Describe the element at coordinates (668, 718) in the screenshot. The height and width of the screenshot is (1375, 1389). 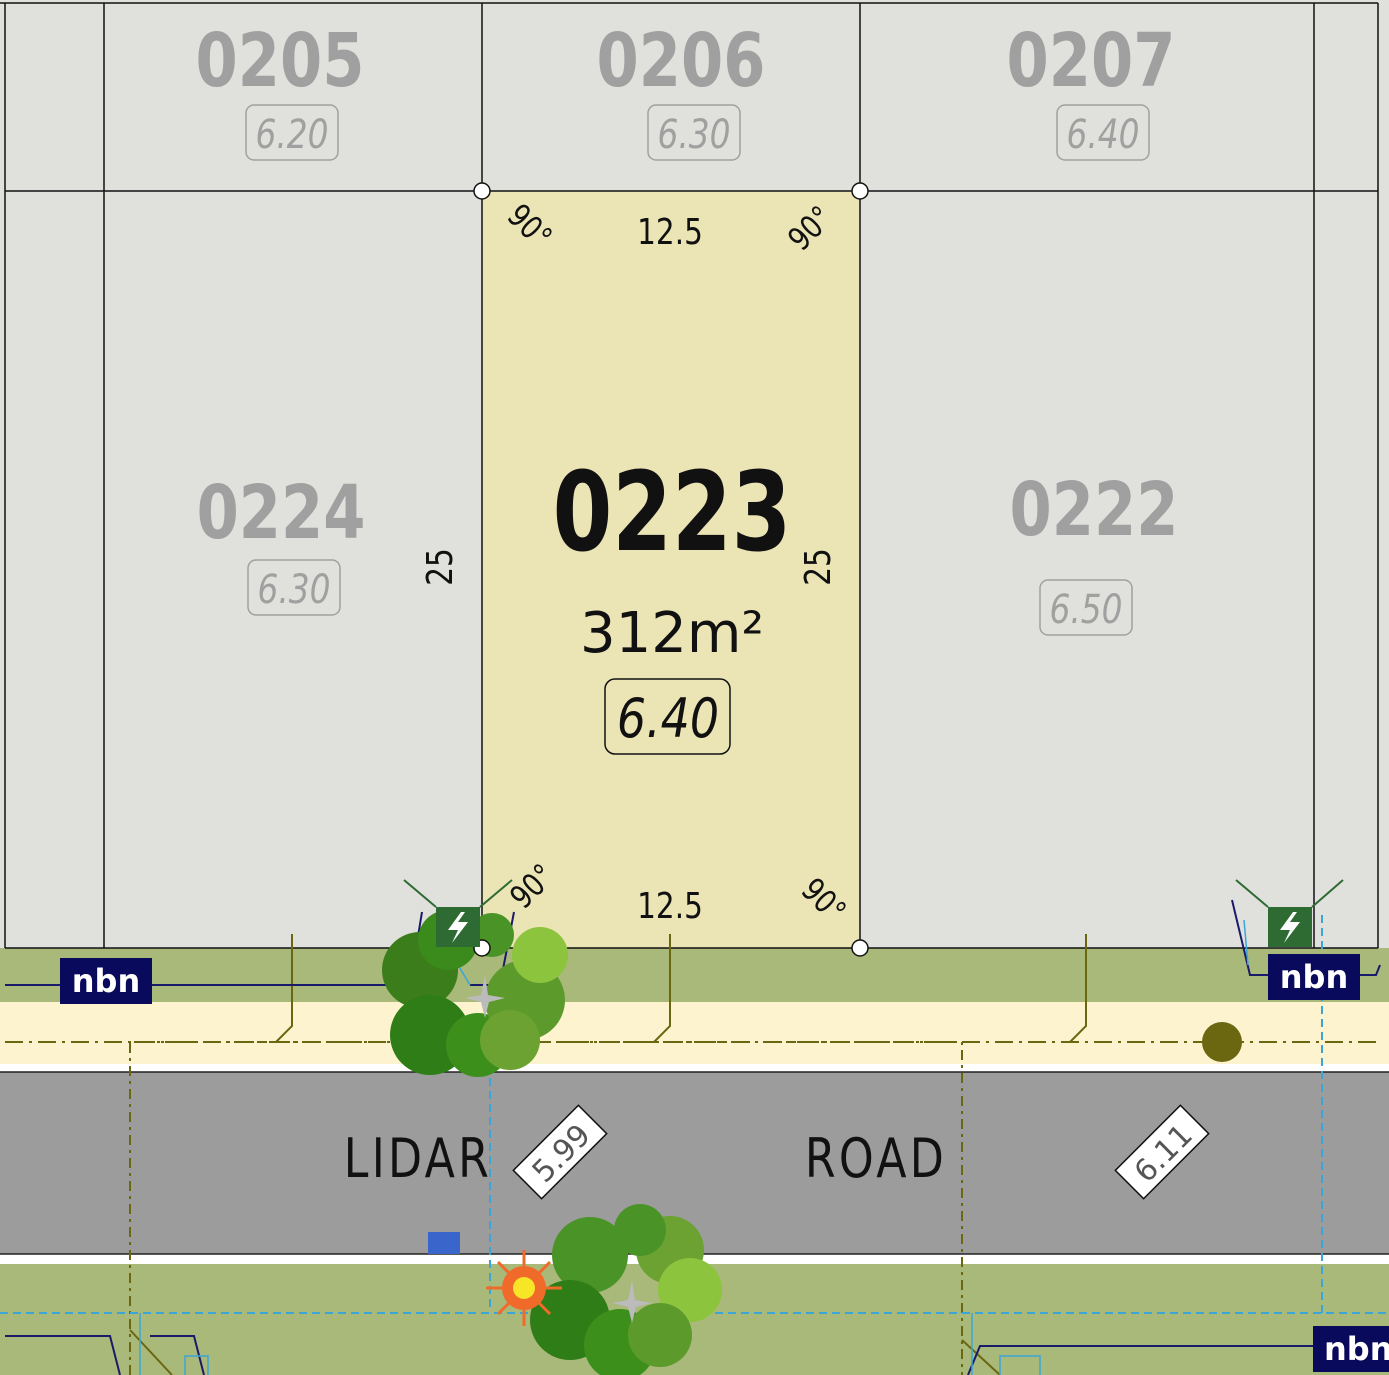
I see `selected-lot-level: 6.40` at that location.